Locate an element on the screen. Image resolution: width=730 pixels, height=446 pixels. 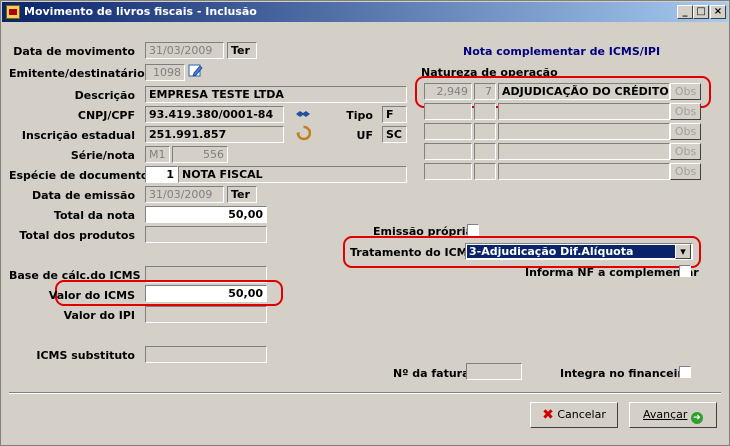
label-icms-substituto: ICMS substituto is located at coordinates (85, 355).